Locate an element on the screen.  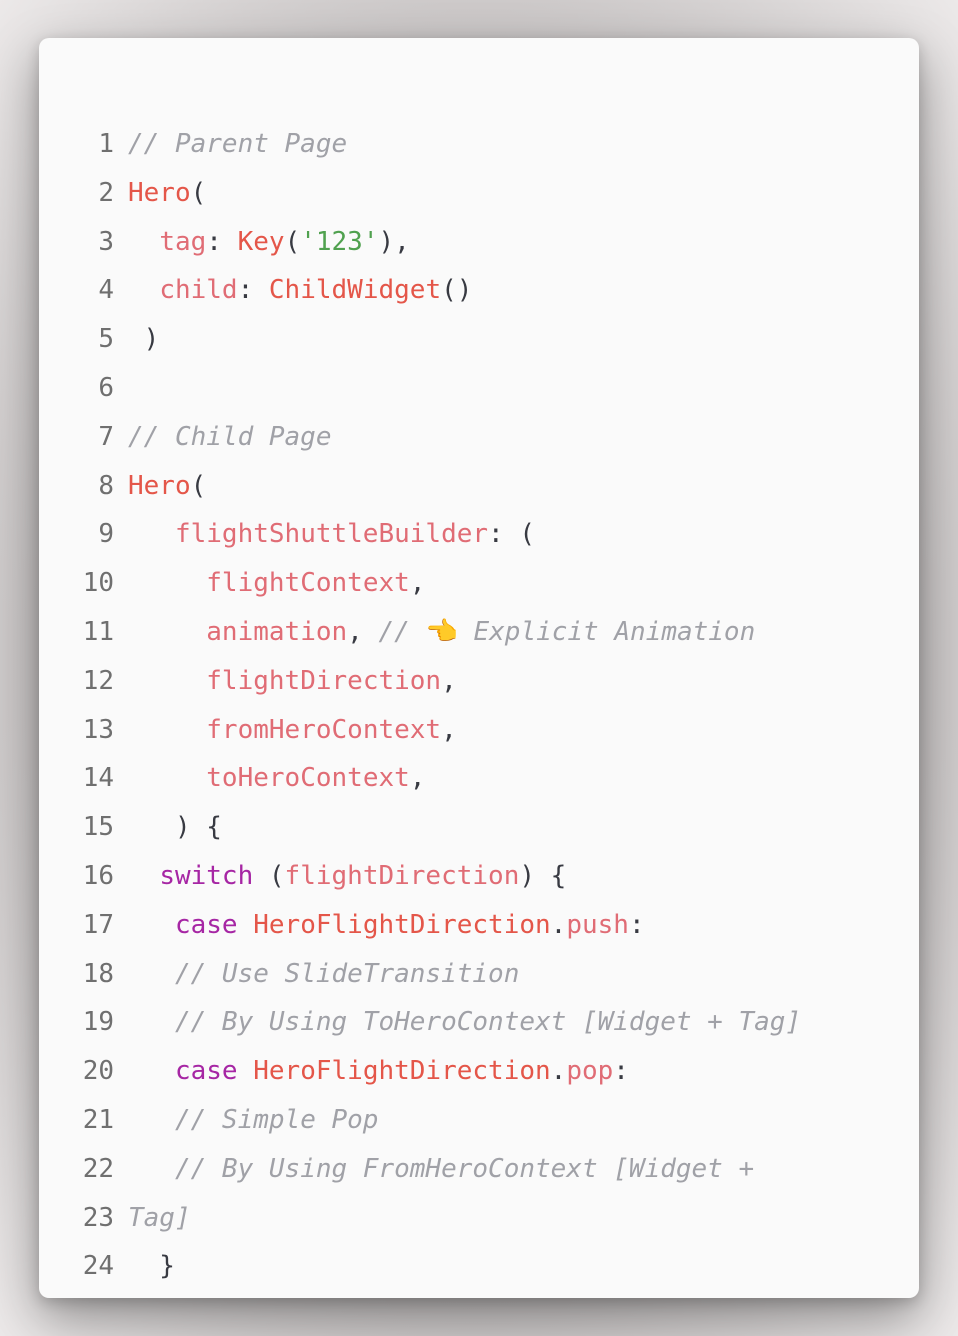
line-content: case HeroFlightDirection.pop: is located at coordinates (378, 1071).